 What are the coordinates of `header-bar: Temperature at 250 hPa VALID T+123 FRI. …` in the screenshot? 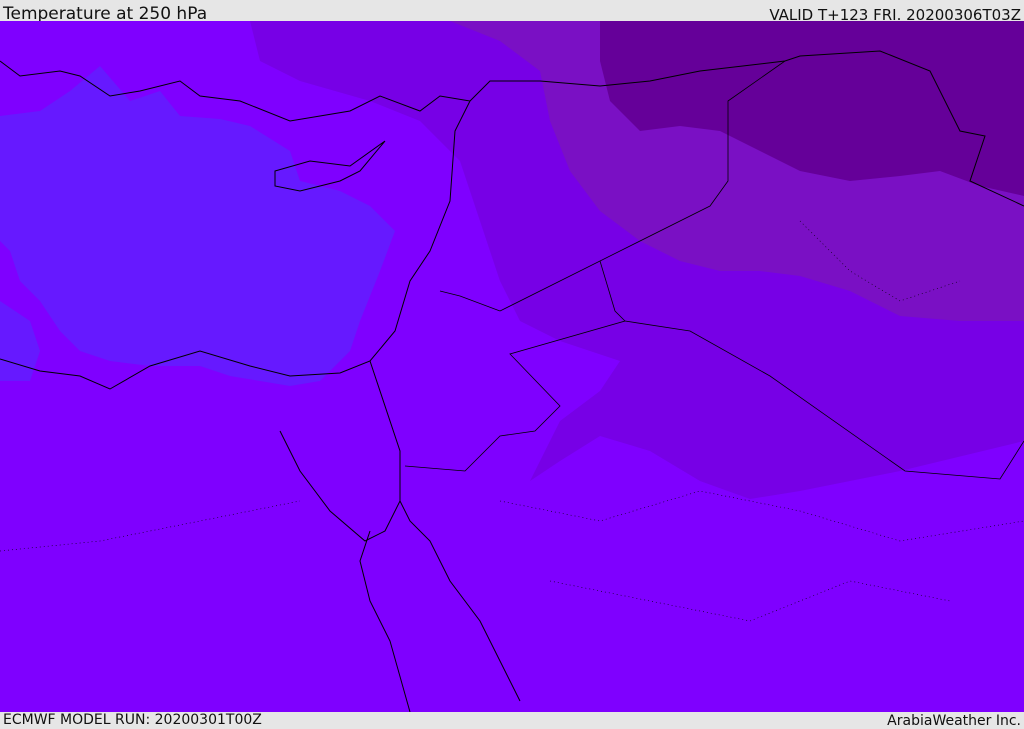 It's located at (512, 12).